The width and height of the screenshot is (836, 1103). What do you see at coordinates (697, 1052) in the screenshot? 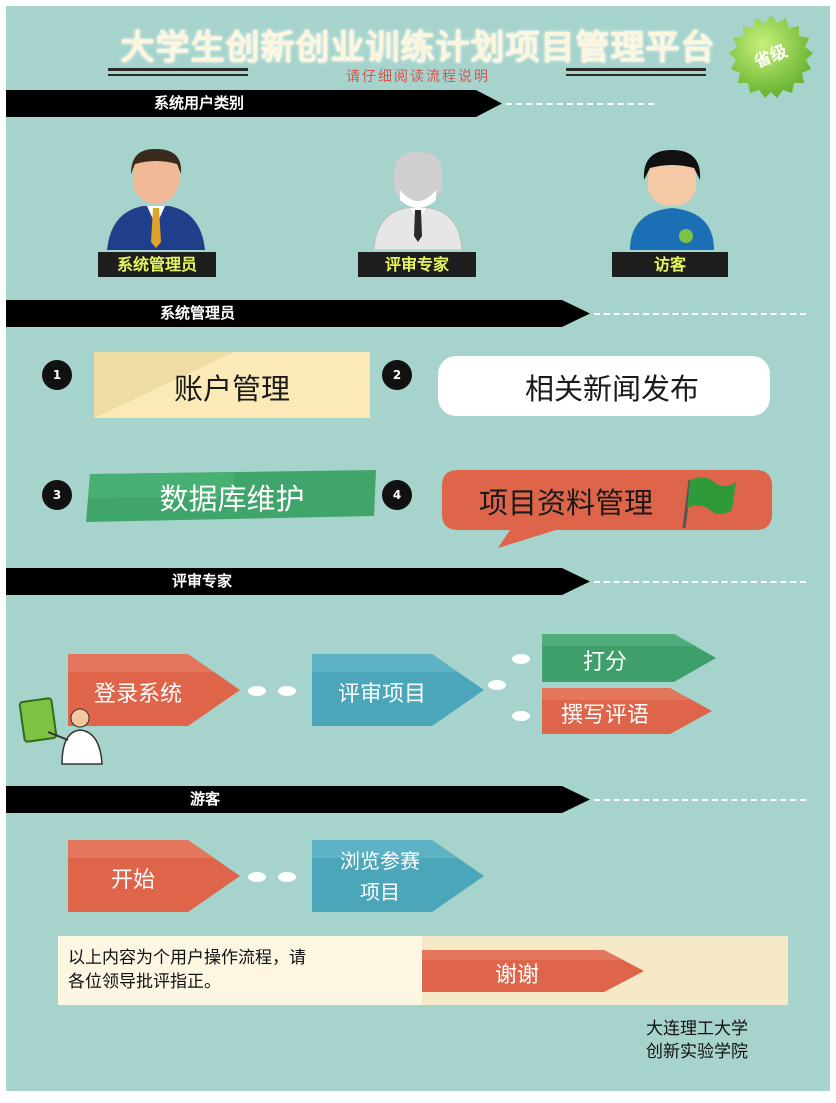
I see `school-name-line2: 创新实验学院` at bounding box center [697, 1052].